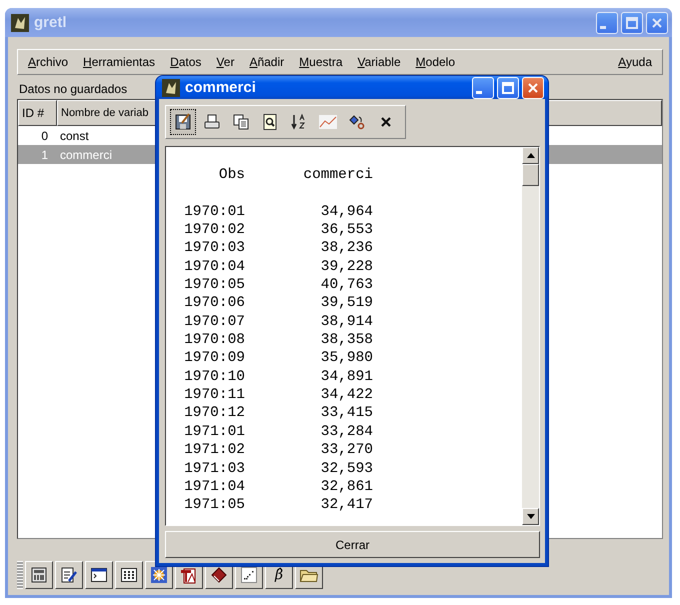 This screenshot has height=605, width=680. Describe the element at coordinates (48, 62) in the screenshot. I see `menu-item: Archivo` at that location.